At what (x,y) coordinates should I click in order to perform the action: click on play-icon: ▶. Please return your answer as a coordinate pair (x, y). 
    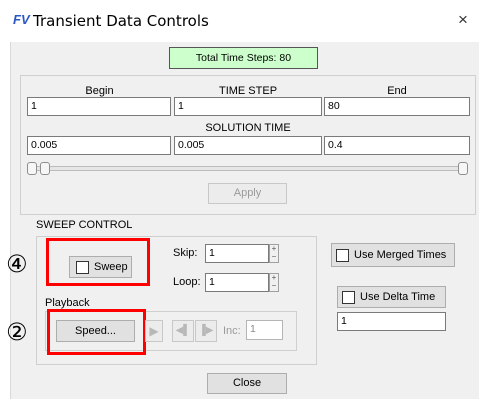
    Looking at the image, I should click on (154, 331).